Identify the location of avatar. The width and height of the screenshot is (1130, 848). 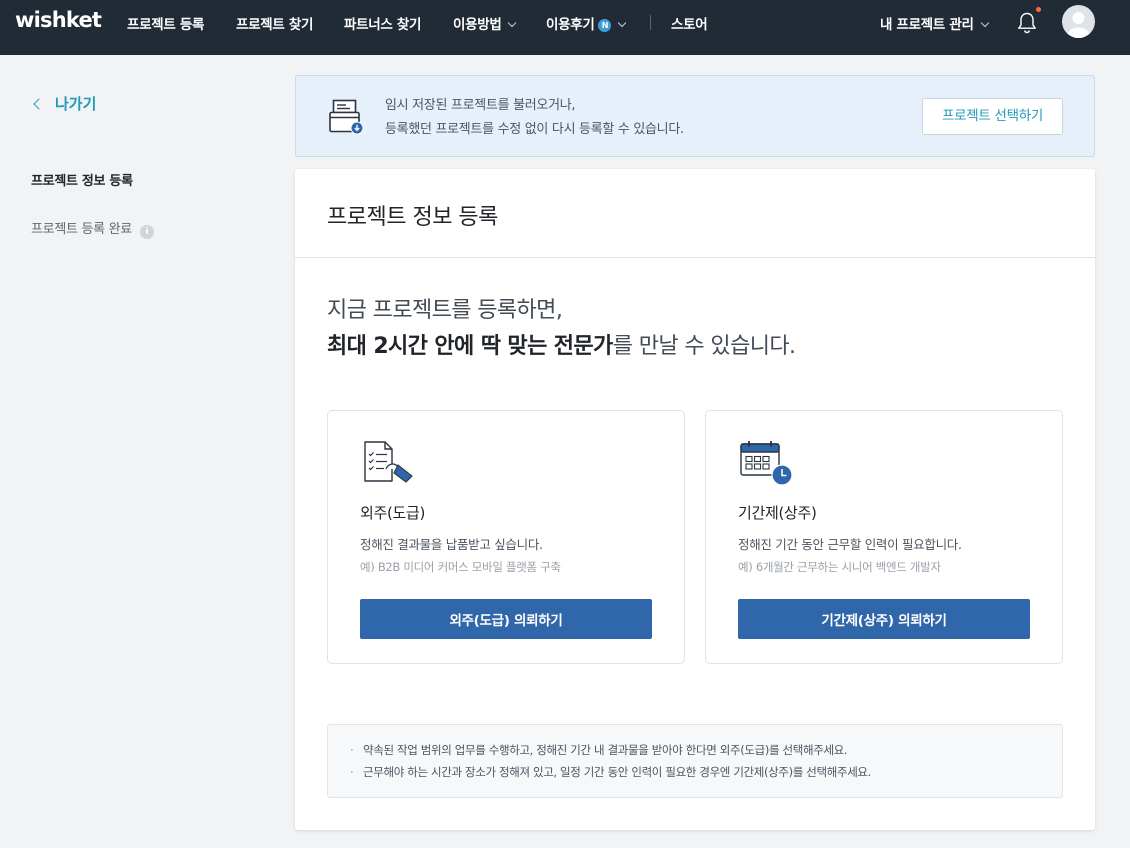
(1078, 21).